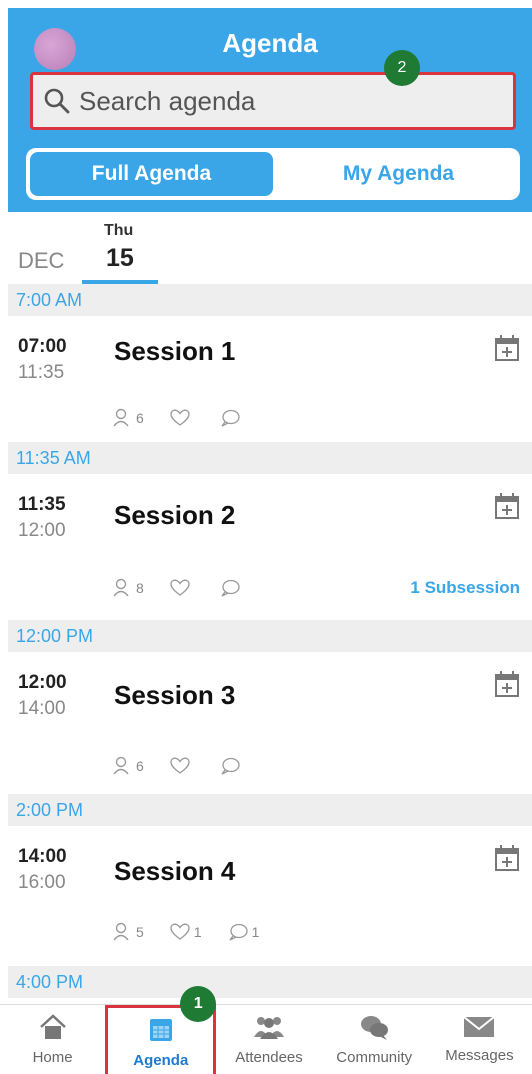  What do you see at coordinates (269, 1057) in the screenshot?
I see `nav-label: Attendees` at bounding box center [269, 1057].